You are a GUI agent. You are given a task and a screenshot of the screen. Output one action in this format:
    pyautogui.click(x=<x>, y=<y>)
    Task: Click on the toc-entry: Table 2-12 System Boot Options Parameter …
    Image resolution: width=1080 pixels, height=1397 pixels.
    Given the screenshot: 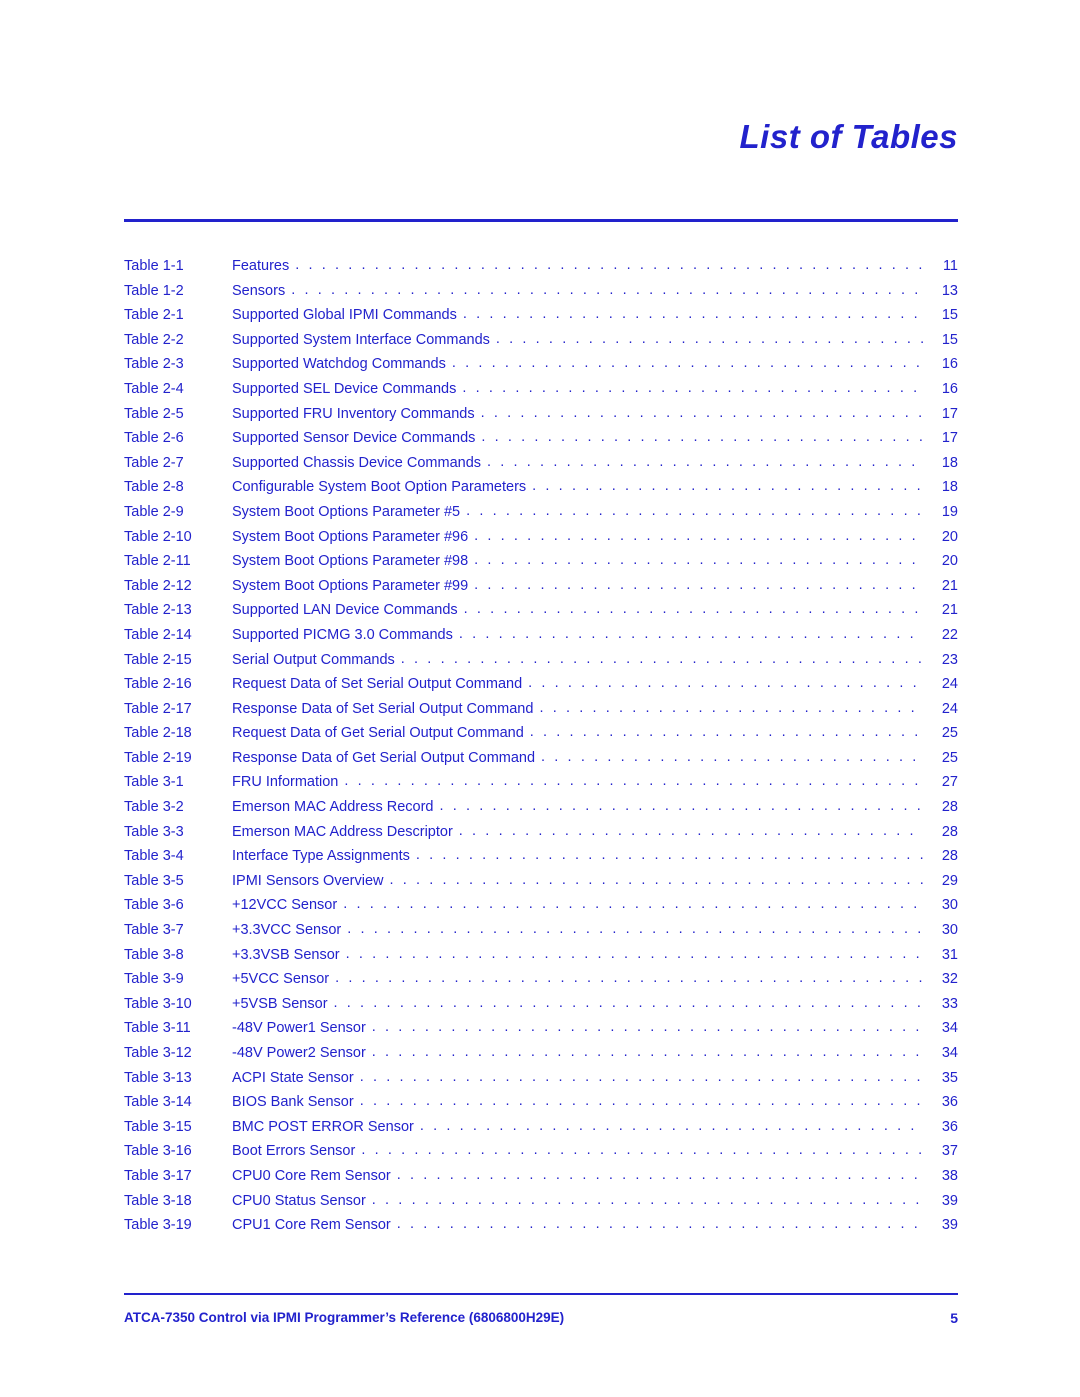 What is the action you would take?
    pyautogui.click(x=541, y=589)
    